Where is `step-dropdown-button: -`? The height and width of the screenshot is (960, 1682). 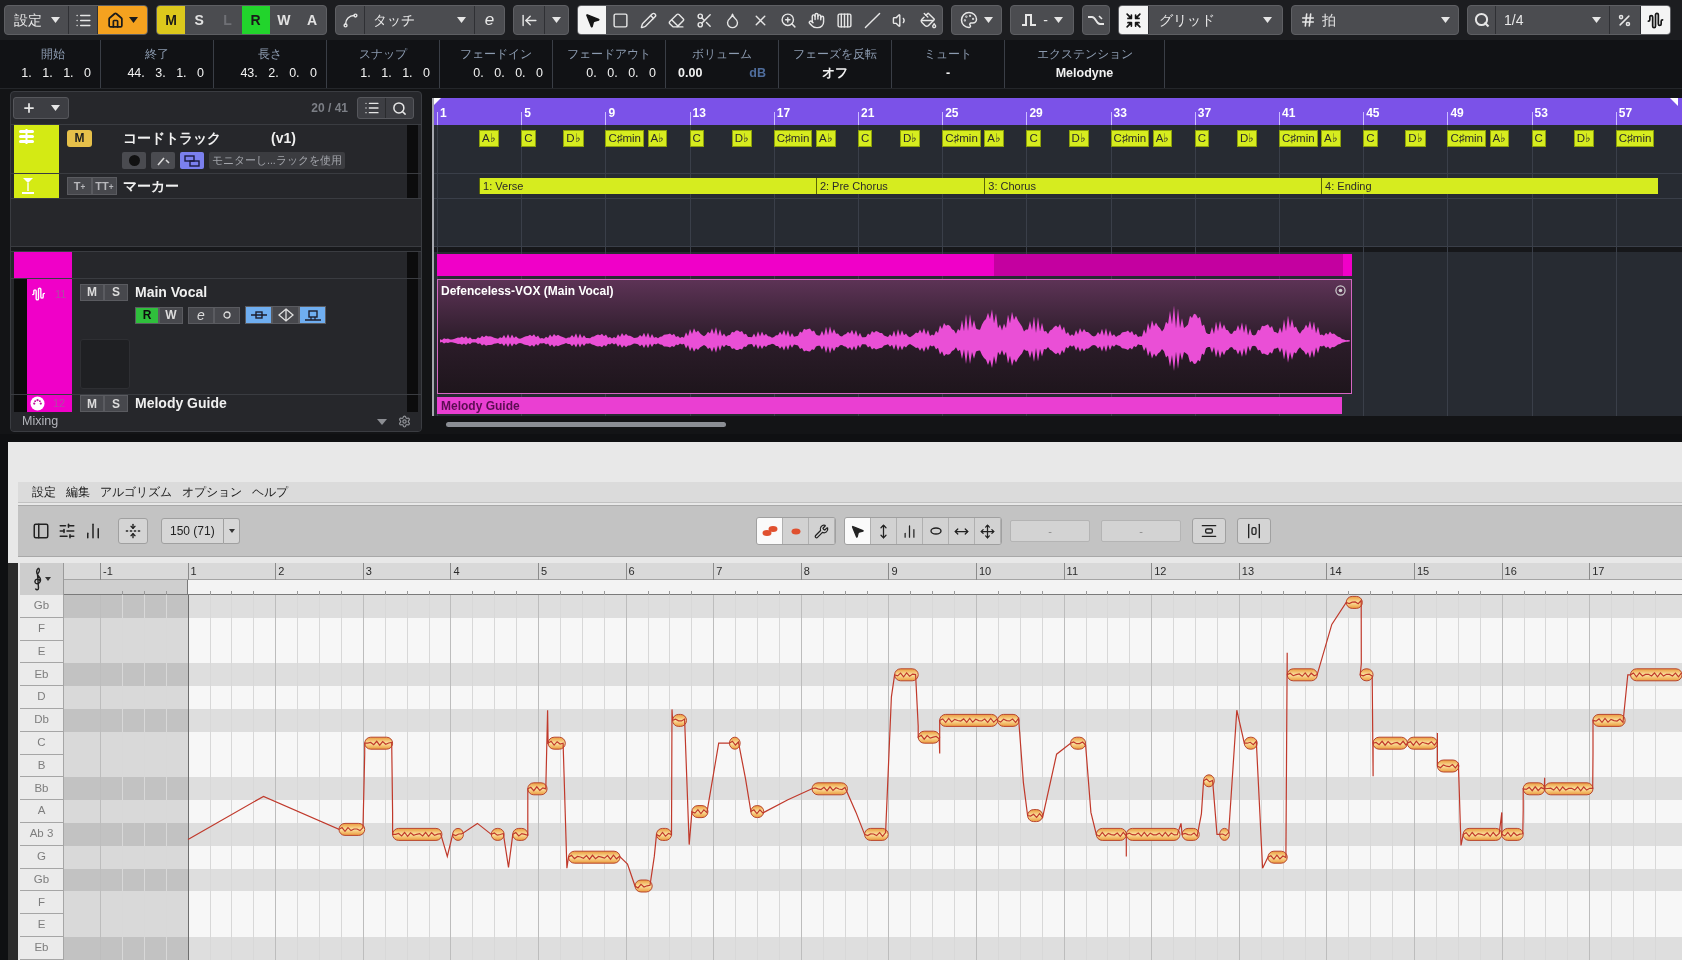 step-dropdown-button: - is located at coordinates (1042, 20).